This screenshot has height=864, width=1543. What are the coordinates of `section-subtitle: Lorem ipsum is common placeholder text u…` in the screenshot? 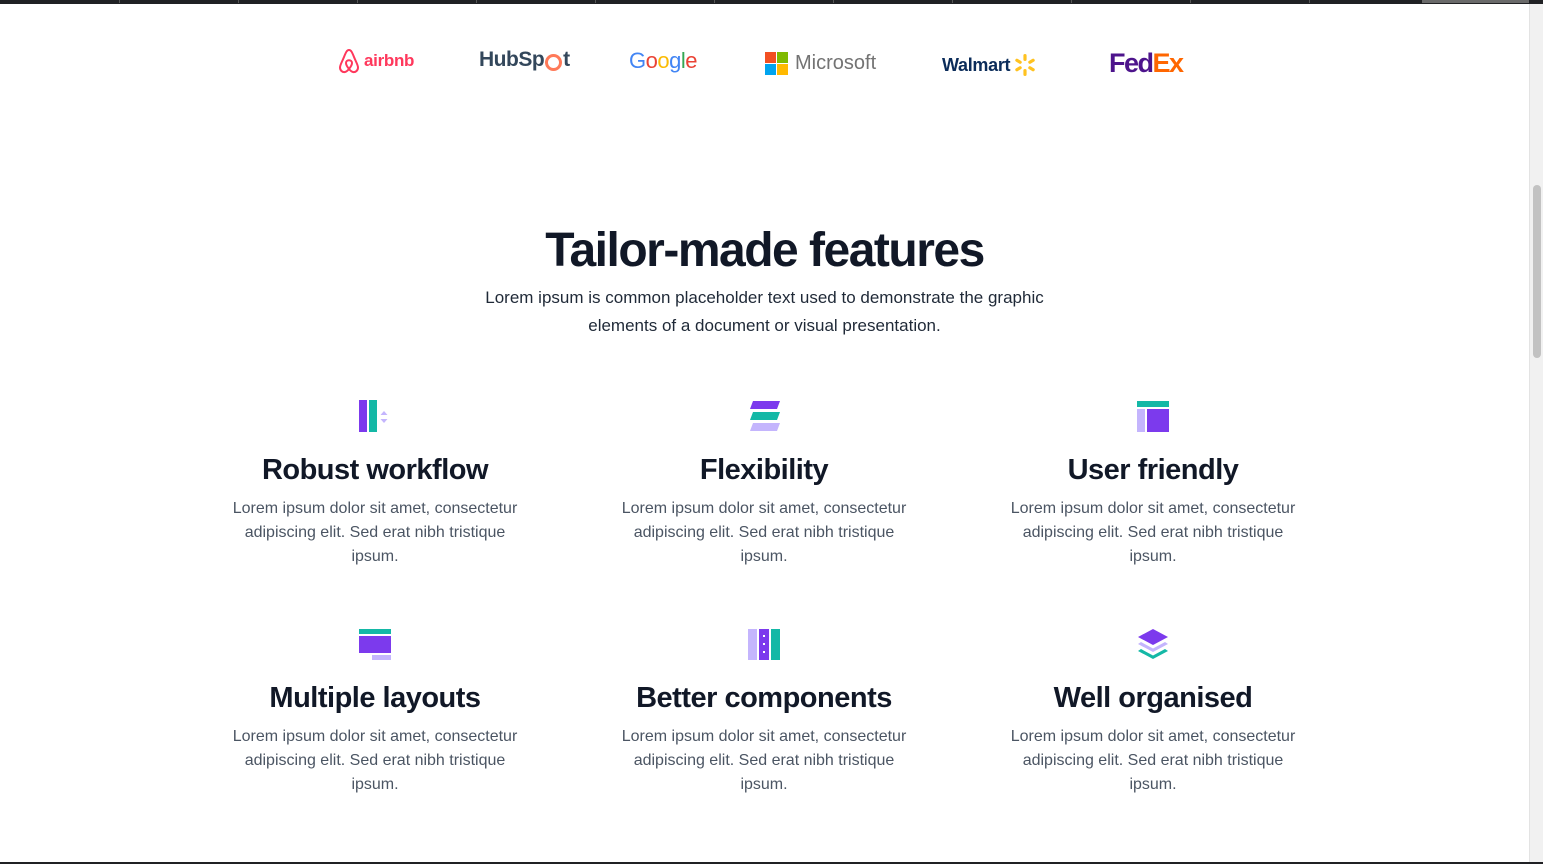 It's located at (764, 311).